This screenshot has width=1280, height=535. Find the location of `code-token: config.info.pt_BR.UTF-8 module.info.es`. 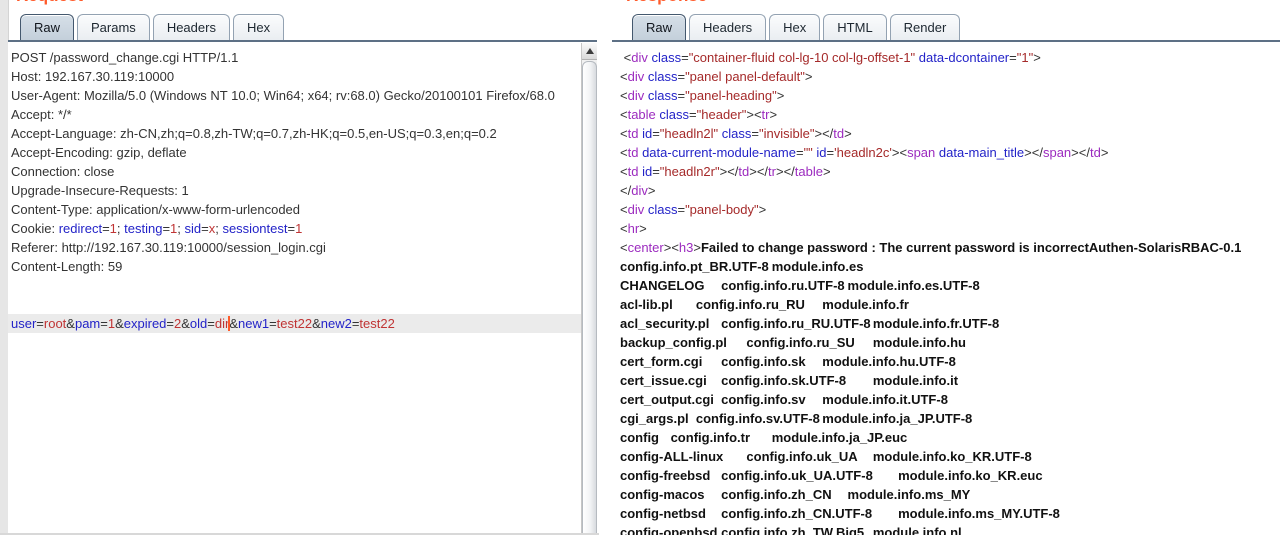

code-token: config.info.pt_BR.UTF-8 module.info.es is located at coordinates (742, 266).